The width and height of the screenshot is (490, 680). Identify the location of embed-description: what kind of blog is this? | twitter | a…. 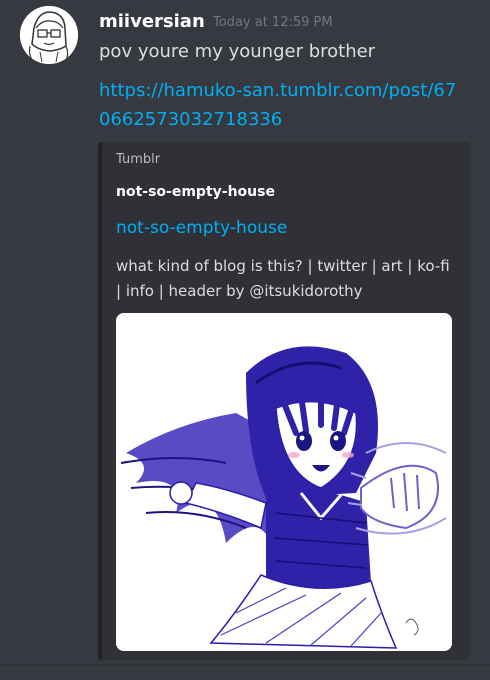
(283, 278).